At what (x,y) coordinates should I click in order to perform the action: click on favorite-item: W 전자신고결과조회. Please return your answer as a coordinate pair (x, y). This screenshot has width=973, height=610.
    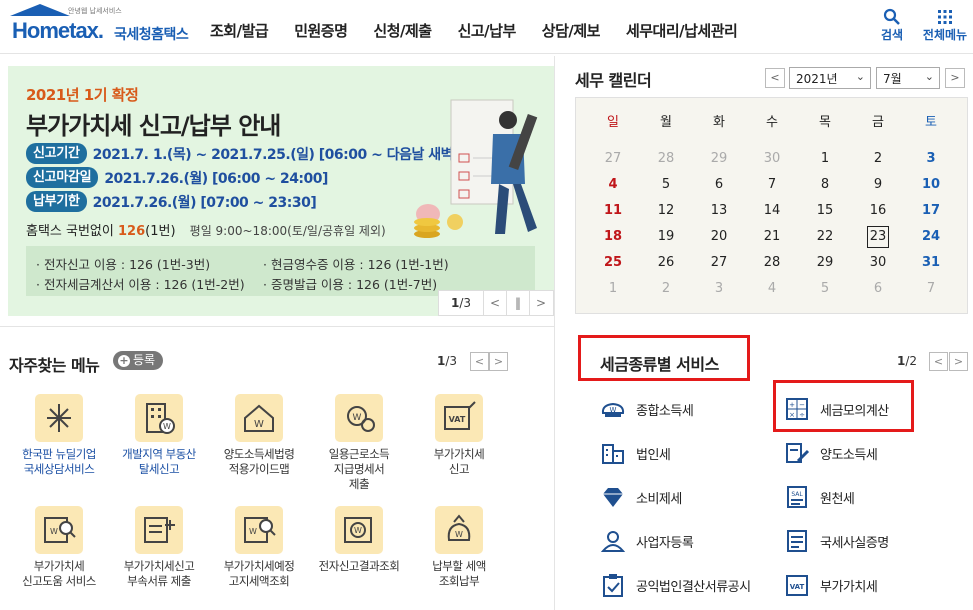
    Looking at the image, I should click on (359, 540).